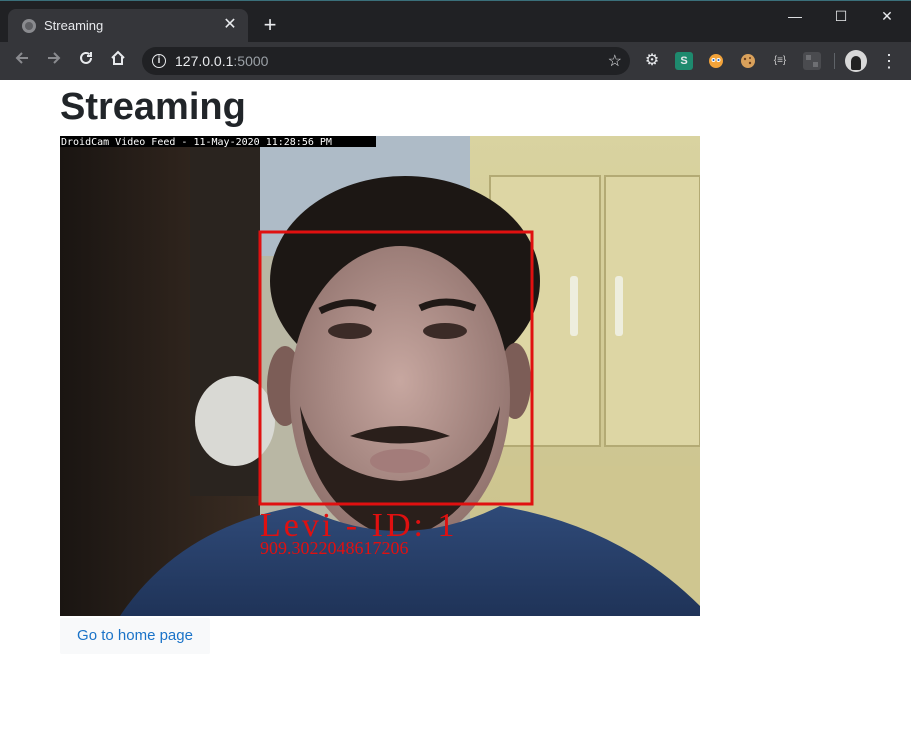 Image resolution: width=911 pixels, height=740 pixels. Describe the element at coordinates (251, 61) in the screenshot. I see `url-port: :5000` at that location.